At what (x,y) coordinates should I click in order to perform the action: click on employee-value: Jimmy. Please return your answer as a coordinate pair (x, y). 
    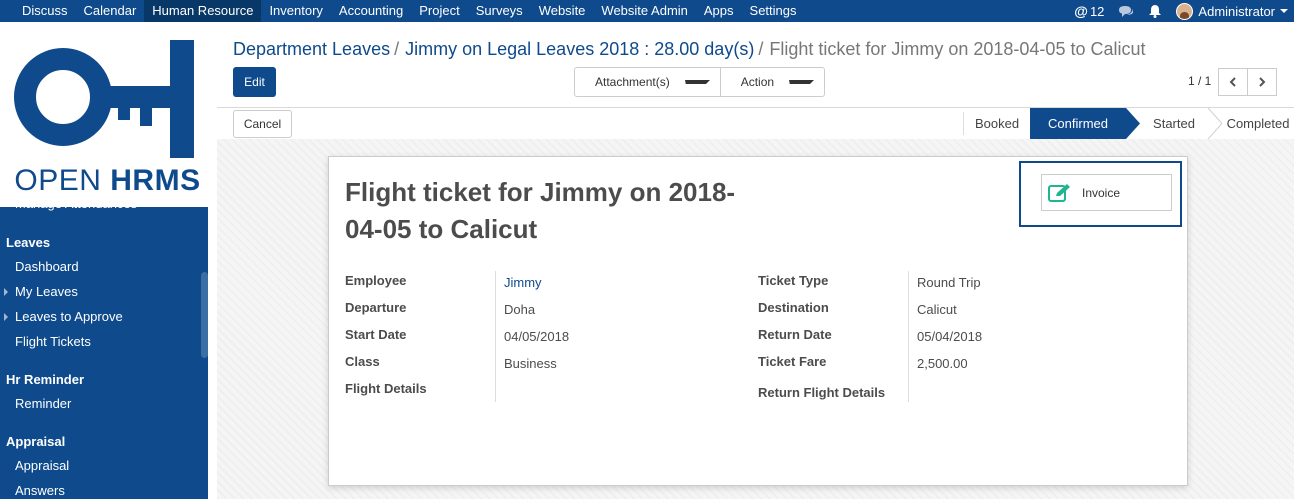
    Looking at the image, I should click on (523, 282).